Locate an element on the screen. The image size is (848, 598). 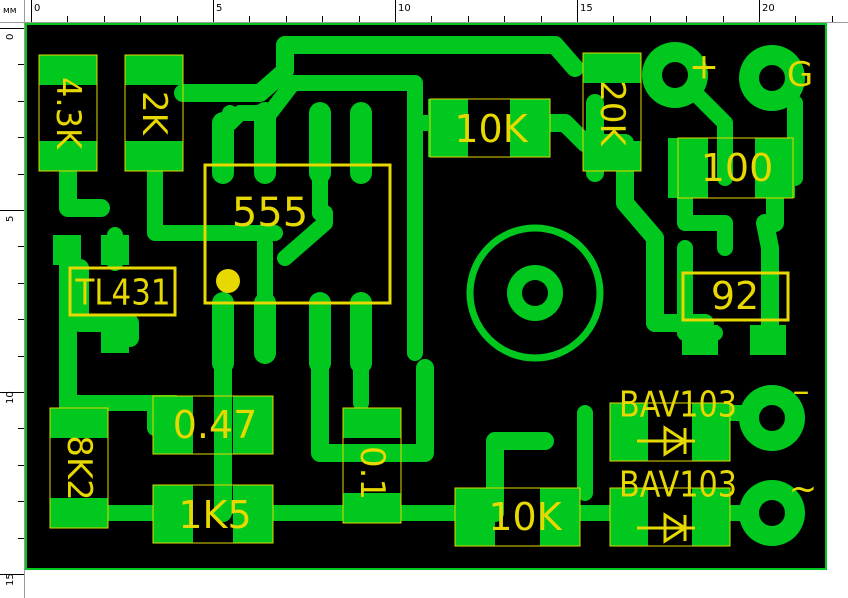
label-r-100: 100 is located at coordinates (737, 168).